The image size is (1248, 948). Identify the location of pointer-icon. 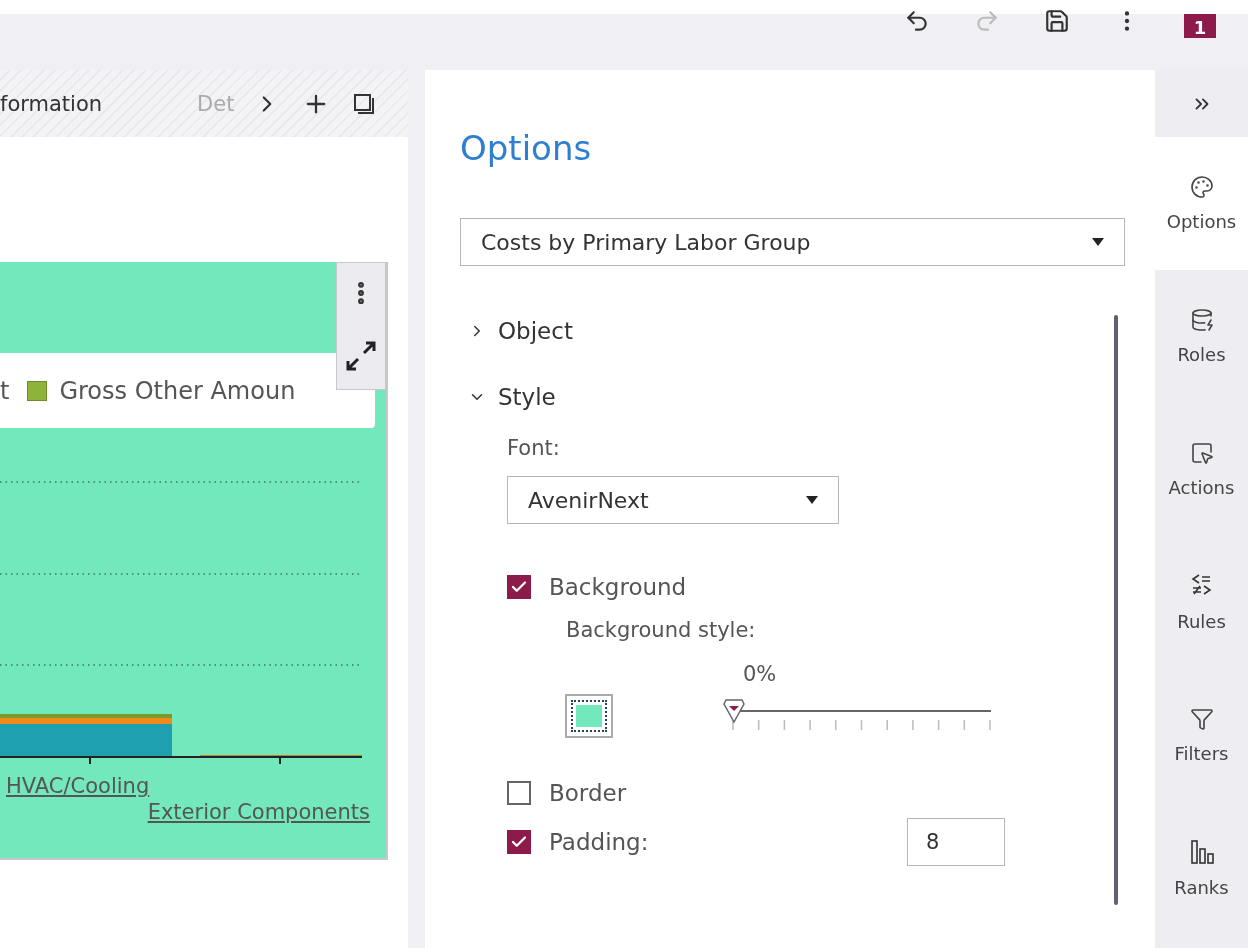
(1201, 453).